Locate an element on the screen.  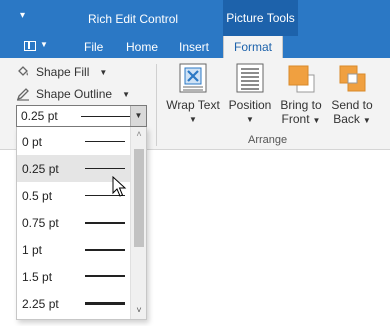
send-to-back-button: Send to Back ▼ is located at coordinates (352, 95).